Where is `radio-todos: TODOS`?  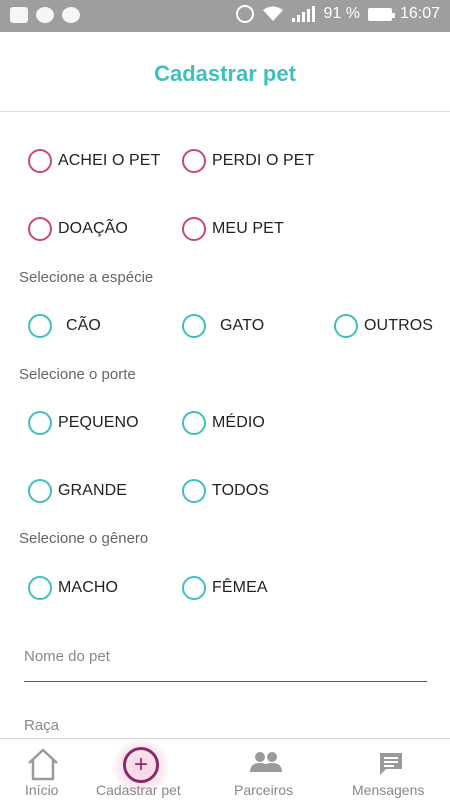
radio-todos: TODOS is located at coordinates (225, 491).